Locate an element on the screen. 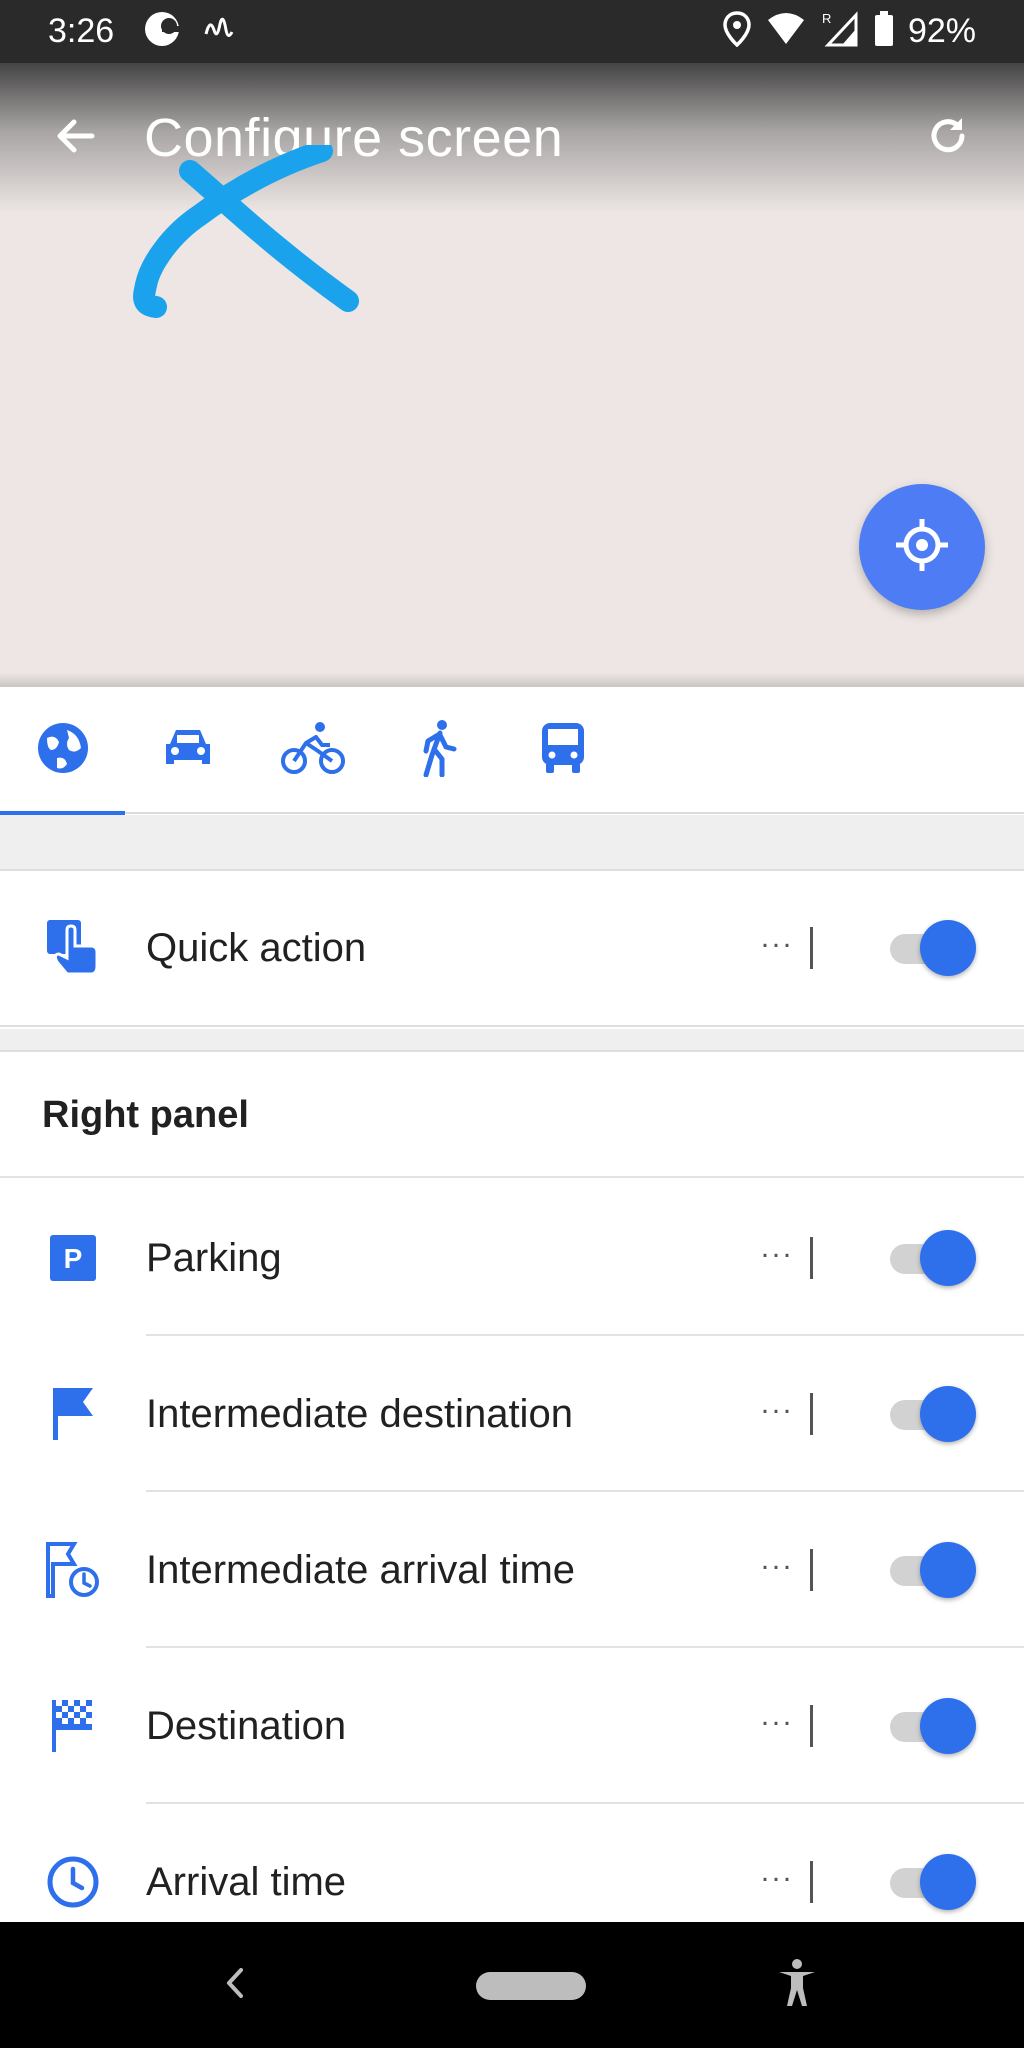 This screenshot has height=2048, width=1024. nav-back-button is located at coordinates (235, 1985).